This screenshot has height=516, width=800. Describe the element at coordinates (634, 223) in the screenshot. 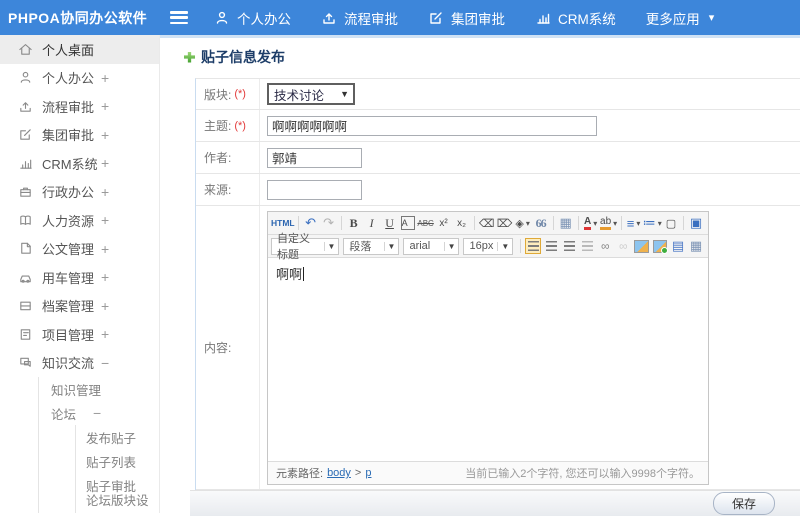

I see `ordered-list-button: ≡ ▾` at that location.